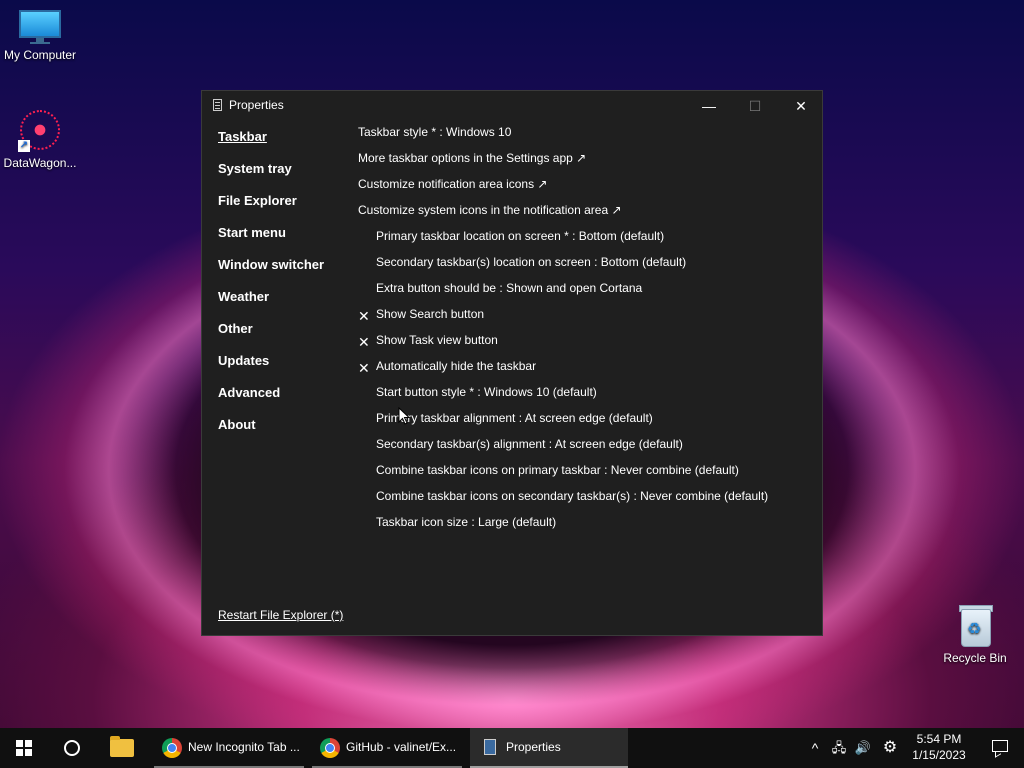 Image resolution: width=1024 pixels, height=768 pixels. I want to click on sidebar-item-label: Window switcher, so click(271, 264).